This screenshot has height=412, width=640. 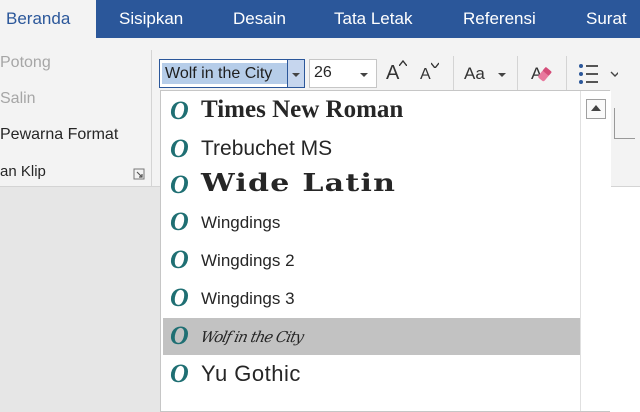 What do you see at coordinates (371, 374) in the screenshot?
I see `font-item-yu-gothic: O Yu Gothic` at bounding box center [371, 374].